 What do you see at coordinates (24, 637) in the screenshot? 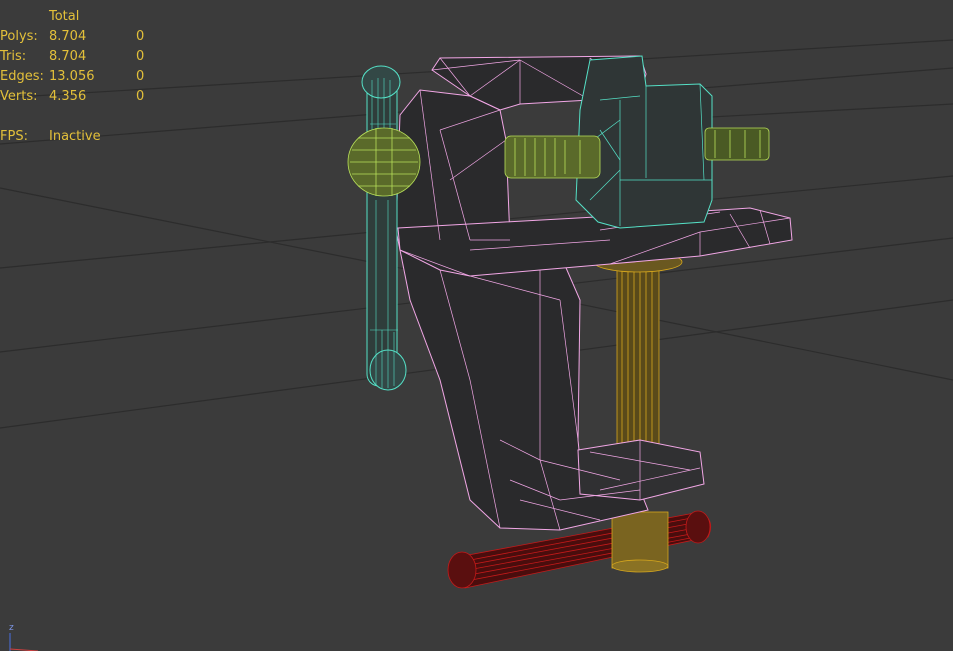
I see `axis-gizmo: z` at bounding box center [24, 637].